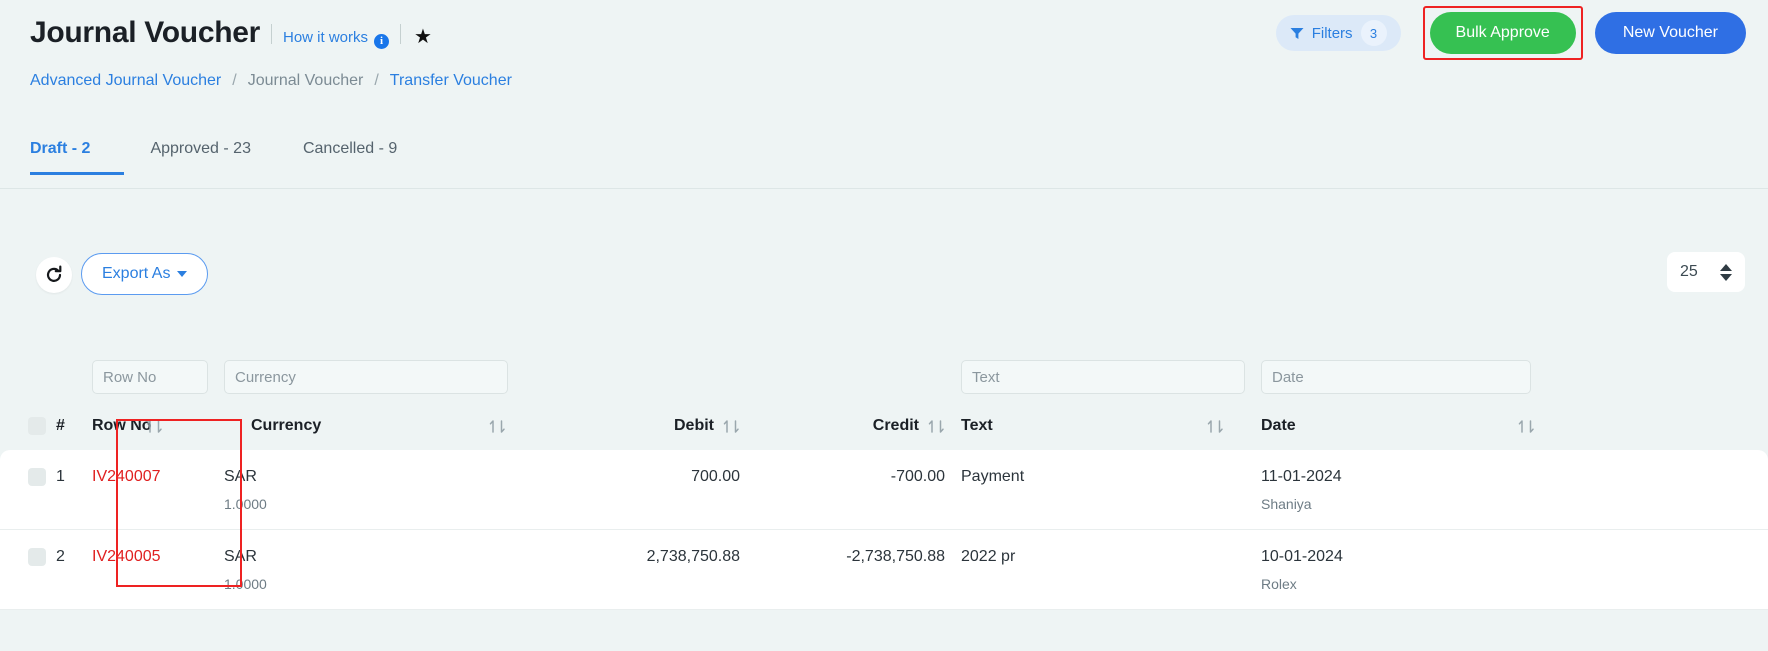 The width and height of the screenshot is (1768, 651). What do you see at coordinates (1278, 425) in the screenshot?
I see `column-header-date-label: Date` at bounding box center [1278, 425].